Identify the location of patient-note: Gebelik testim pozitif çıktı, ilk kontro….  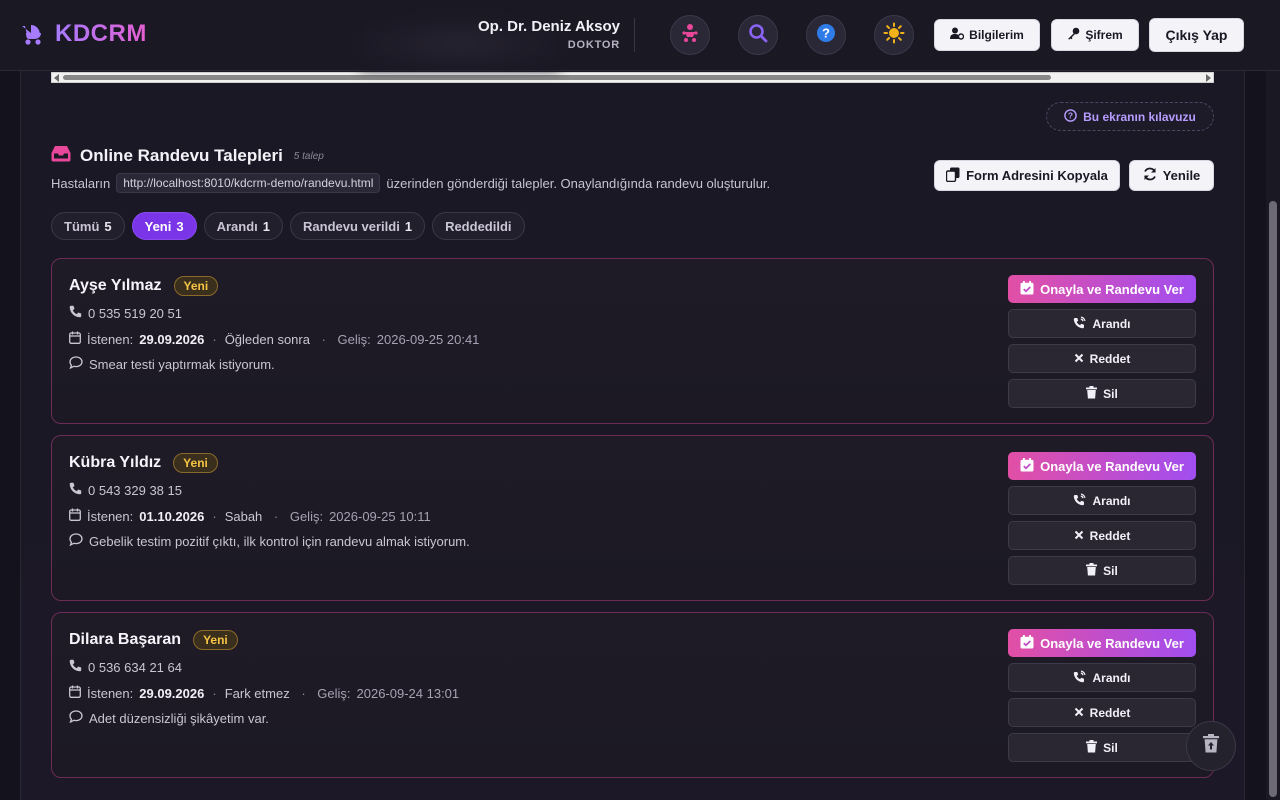
(279, 541).